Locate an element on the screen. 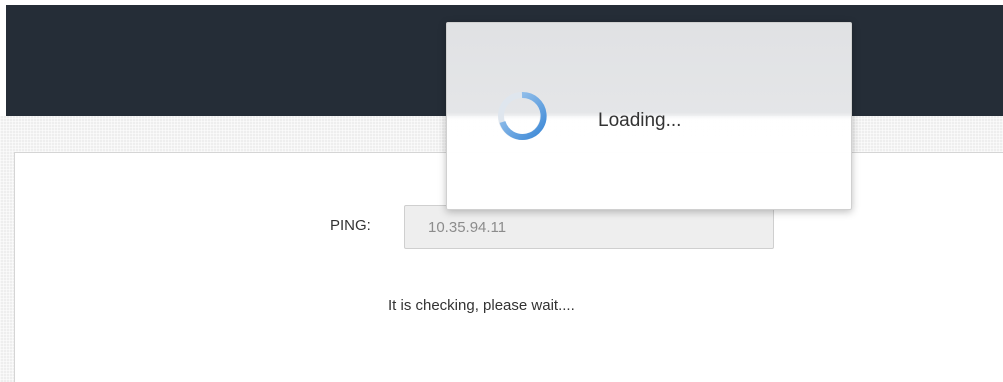 This screenshot has height=382, width=1003. ping-label: PING: is located at coordinates (350, 225).